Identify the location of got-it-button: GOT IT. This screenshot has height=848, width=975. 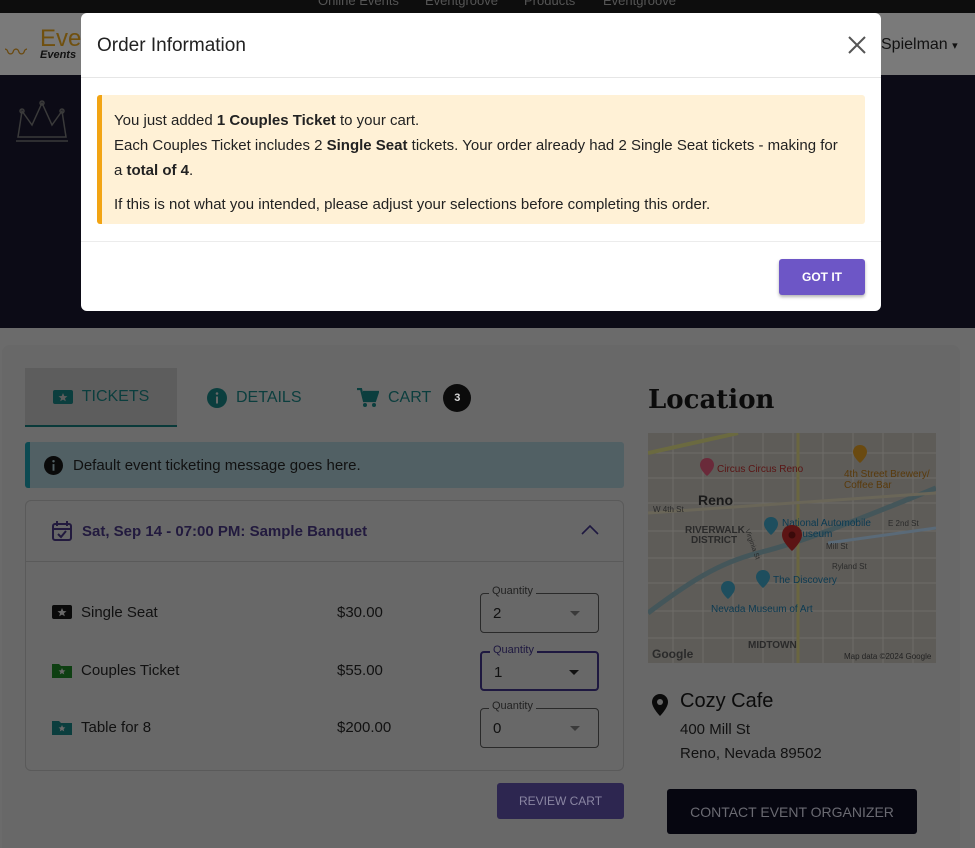
(822, 277).